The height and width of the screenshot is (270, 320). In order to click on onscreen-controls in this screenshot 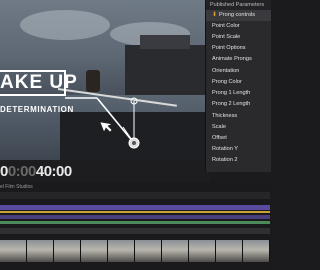, I will do `click(102, 123)`.